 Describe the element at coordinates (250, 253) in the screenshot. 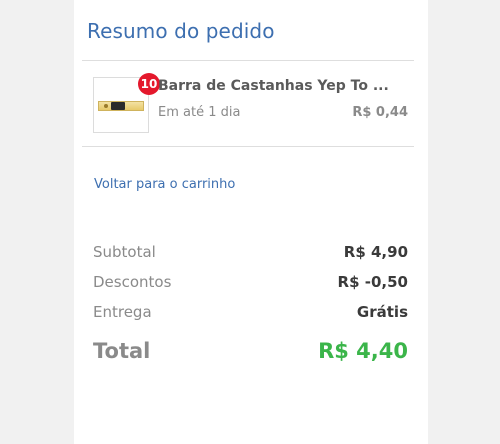

I see `subtotal-row: Subtotal R$ 4,90` at that location.